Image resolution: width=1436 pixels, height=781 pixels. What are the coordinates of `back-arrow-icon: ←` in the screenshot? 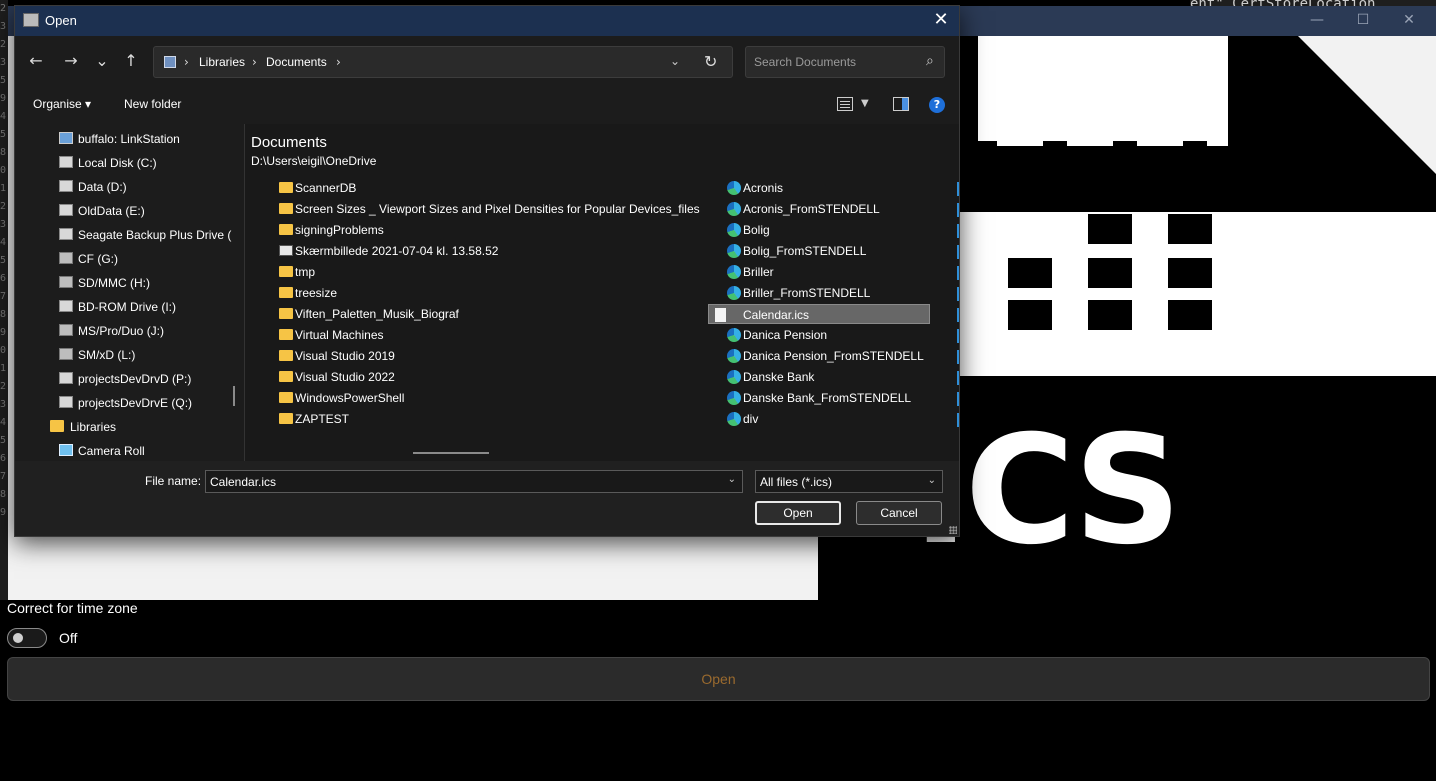 It's located at (36, 61).